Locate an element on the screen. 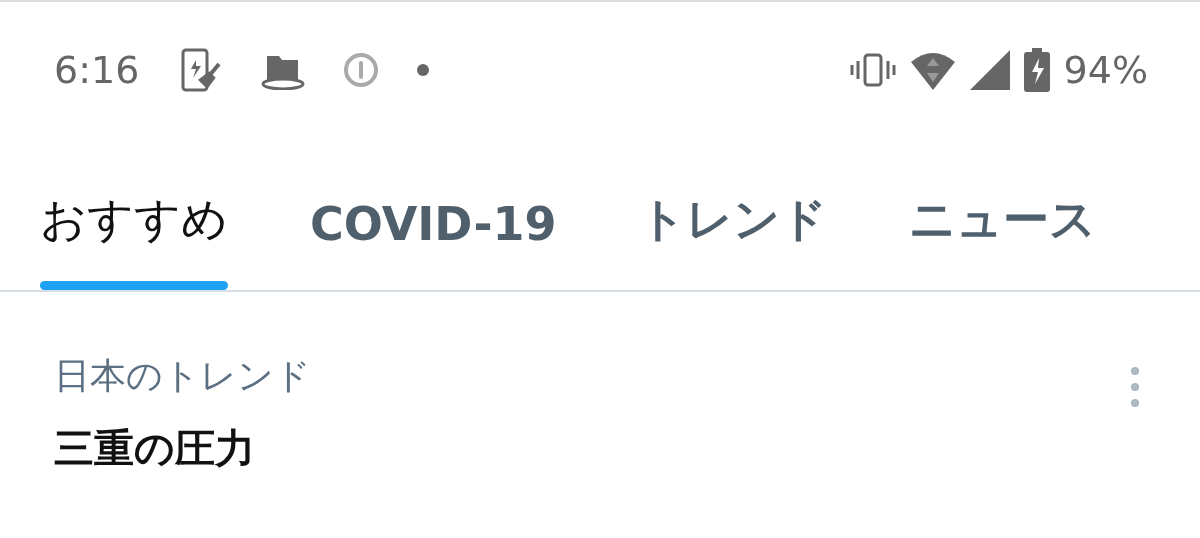 This screenshot has height=538, width=1200. signal-icon is located at coordinates (989, 70).